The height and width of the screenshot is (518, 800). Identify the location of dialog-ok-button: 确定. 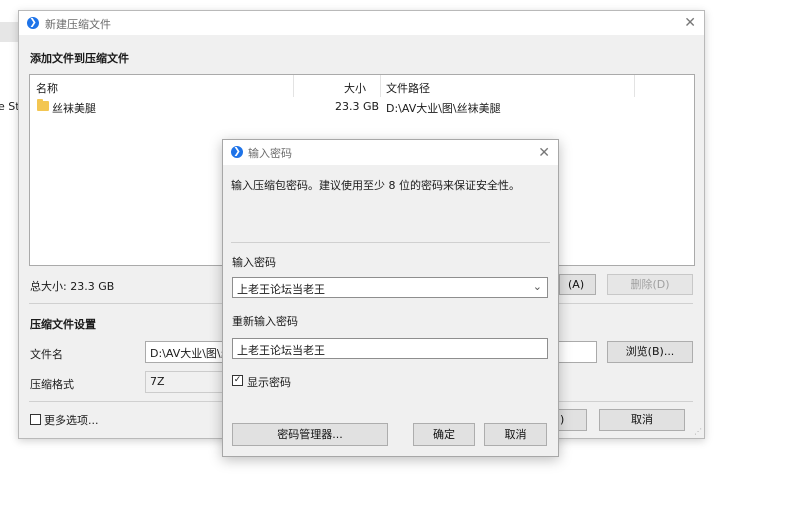
(444, 434).